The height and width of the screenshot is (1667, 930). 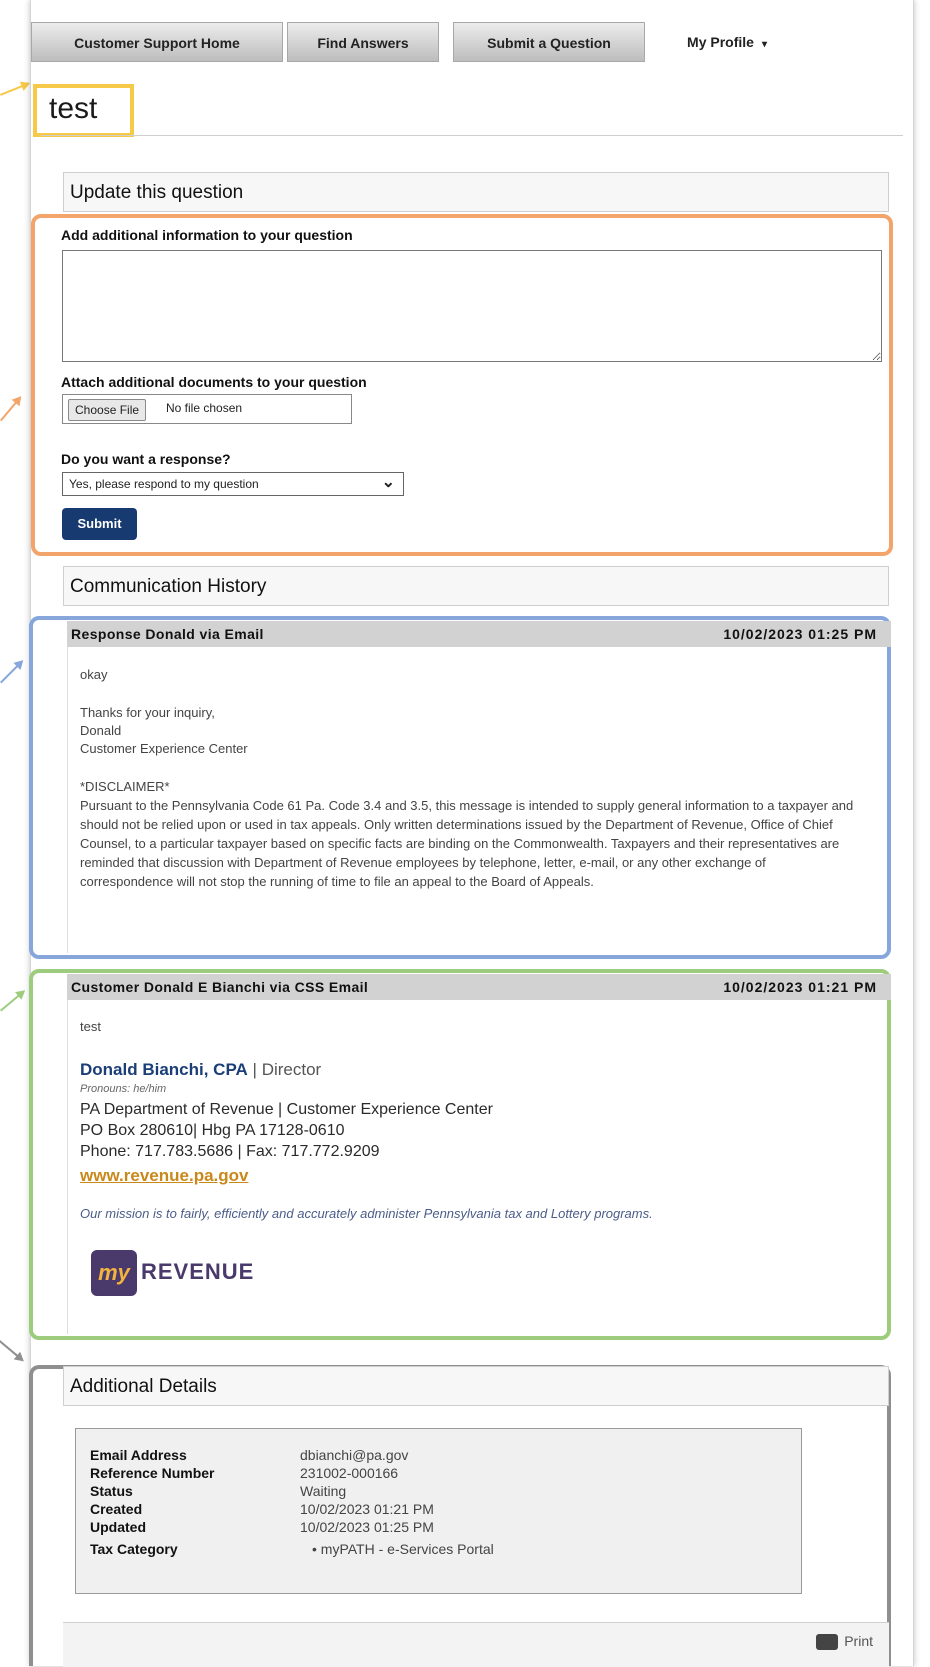 I want to click on detail-value: 231002-000166, so click(x=349, y=1473).